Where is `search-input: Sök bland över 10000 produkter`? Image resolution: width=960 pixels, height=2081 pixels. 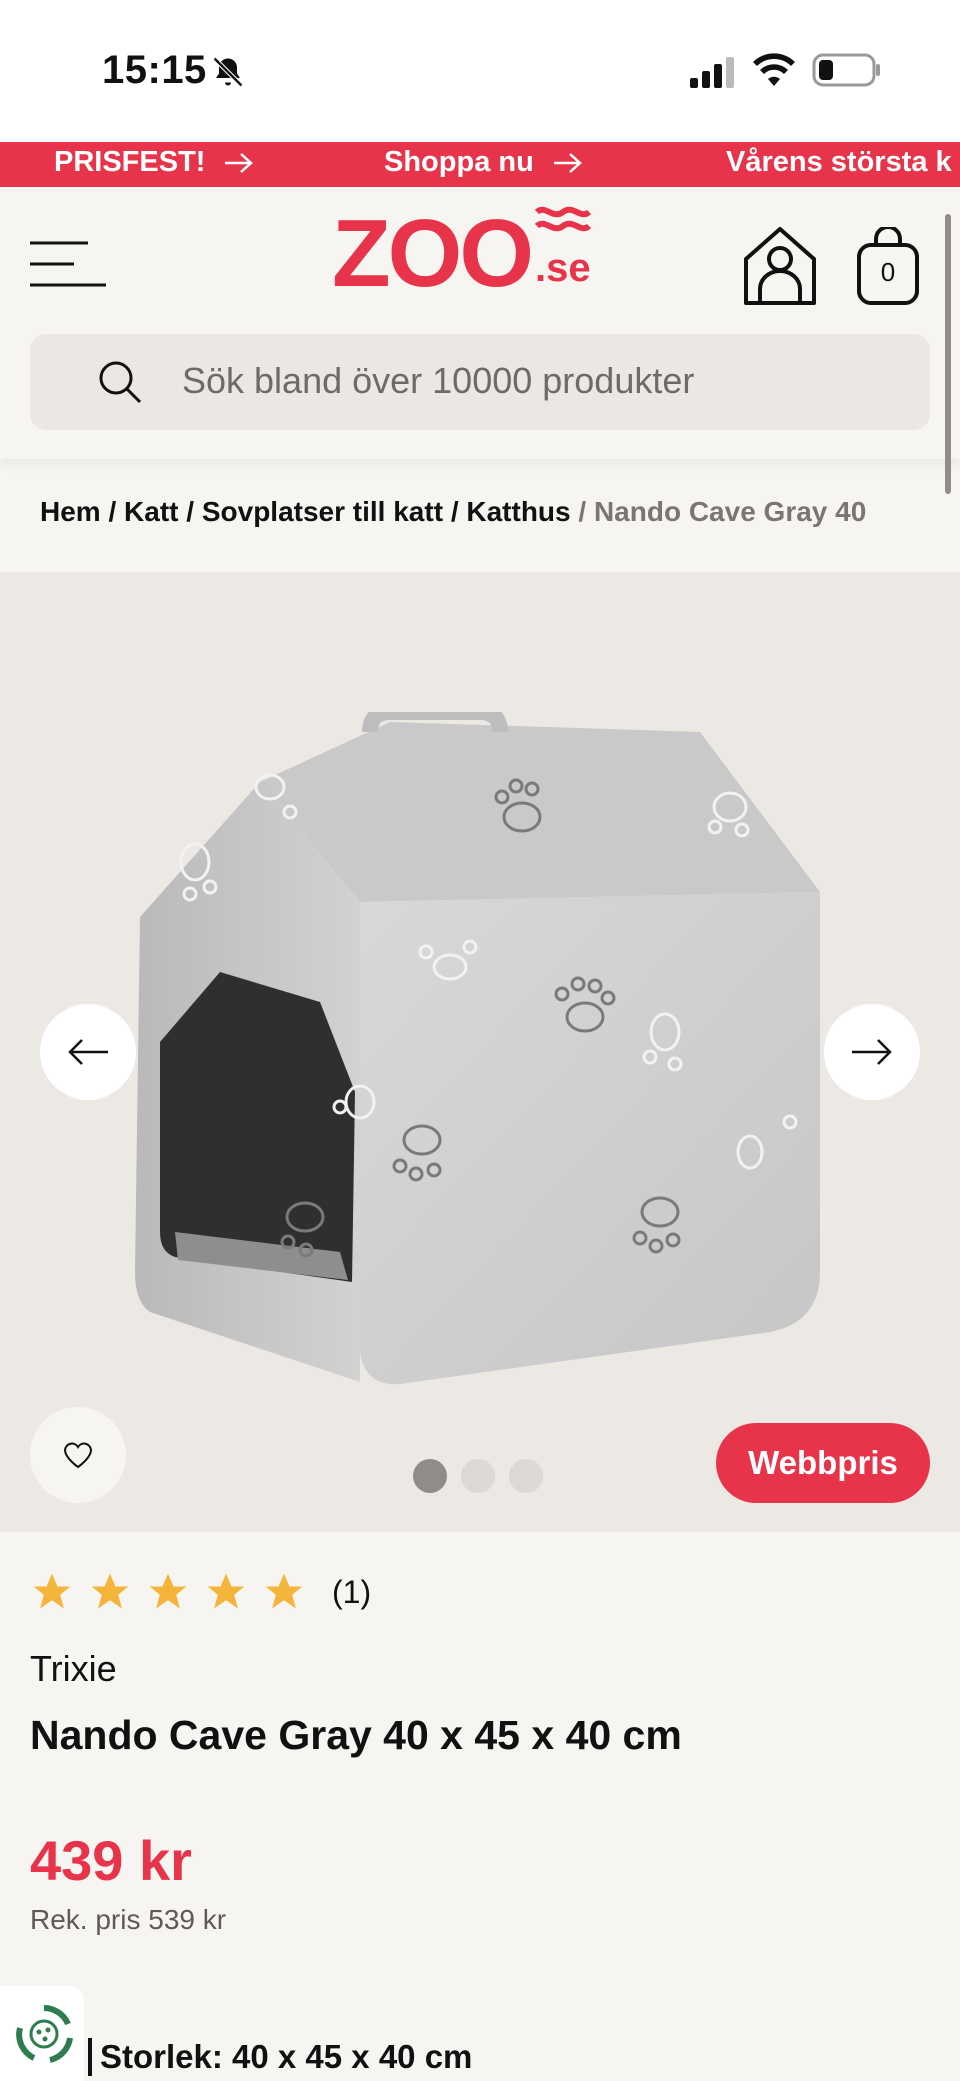 search-input: Sök bland över 10000 produkter is located at coordinates (480, 382).